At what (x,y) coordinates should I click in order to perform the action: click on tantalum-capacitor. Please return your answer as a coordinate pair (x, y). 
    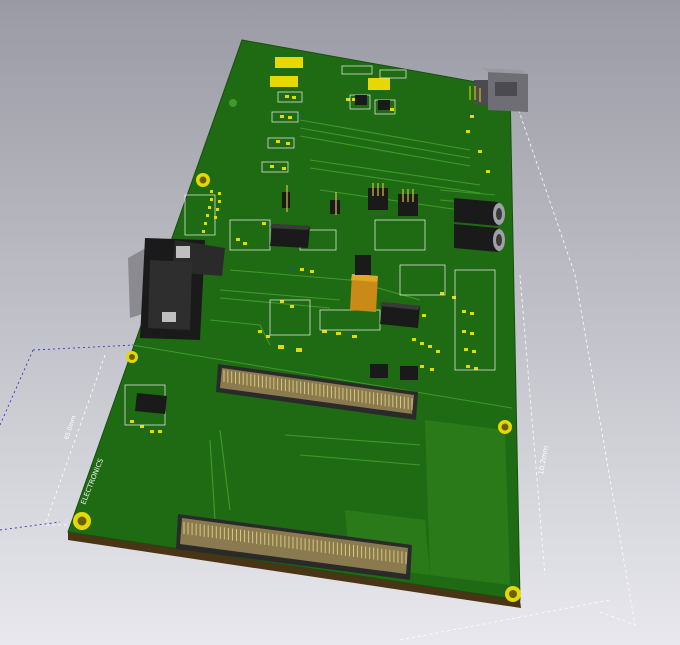
    Looking at the image, I should click on (364, 293).